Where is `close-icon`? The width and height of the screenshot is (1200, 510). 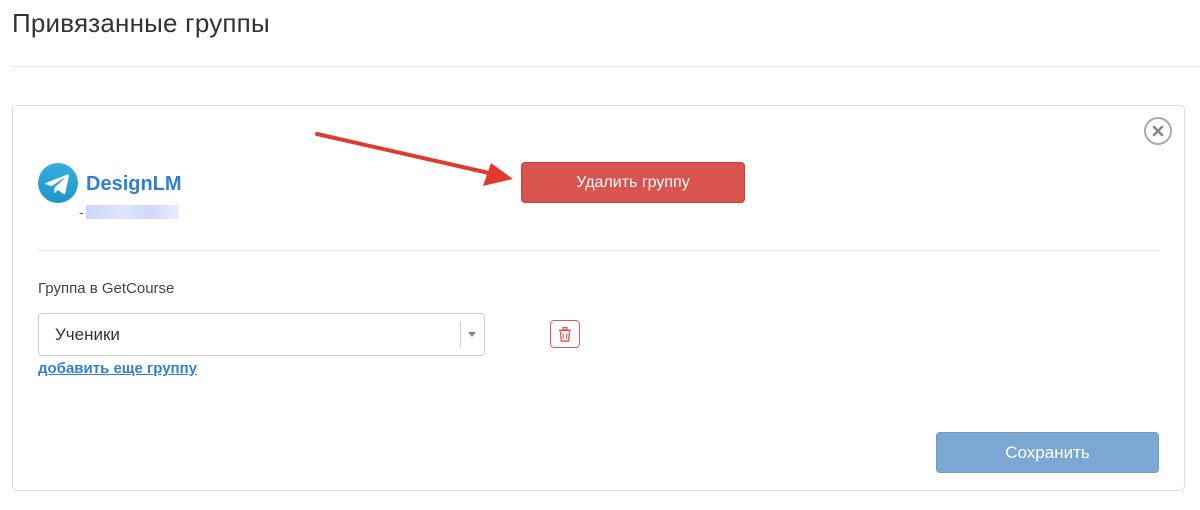 close-icon is located at coordinates (1158, 131).